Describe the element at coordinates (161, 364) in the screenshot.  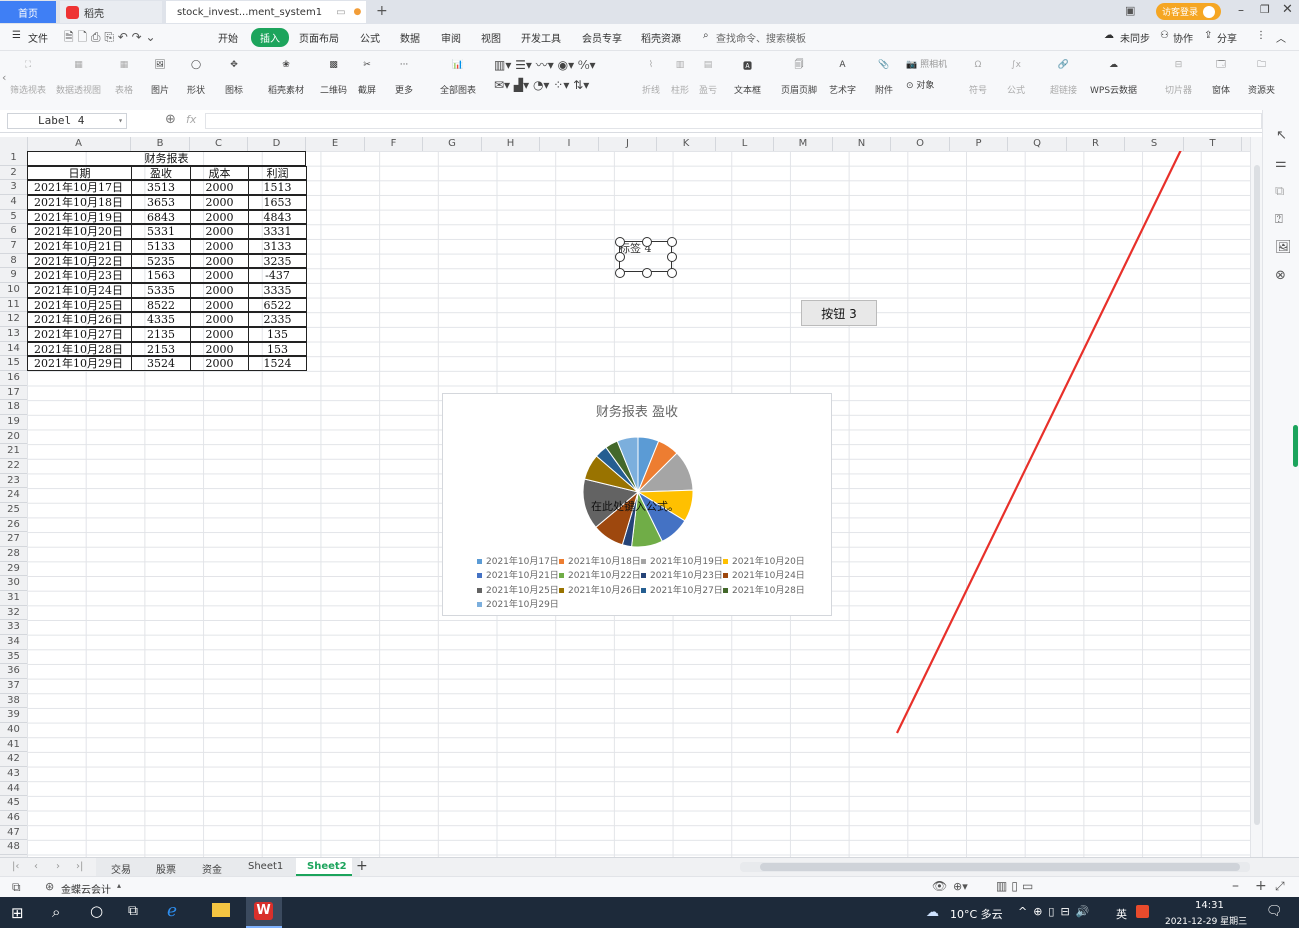
I see `table-cell: 3524` at that location.